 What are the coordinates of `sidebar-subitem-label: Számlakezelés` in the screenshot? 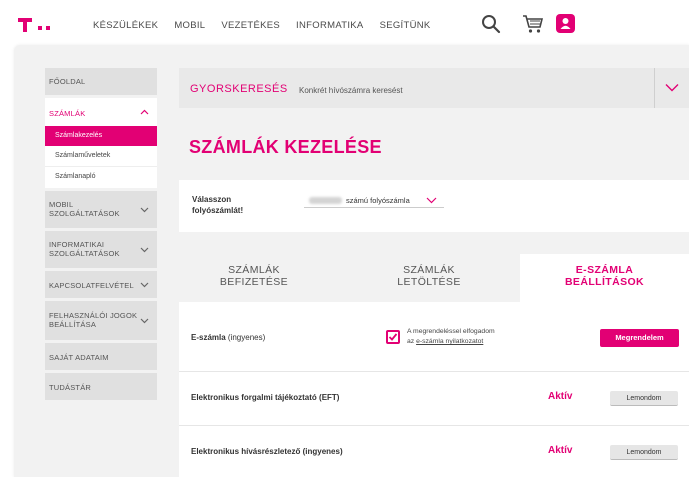 It's located at (79, 135).